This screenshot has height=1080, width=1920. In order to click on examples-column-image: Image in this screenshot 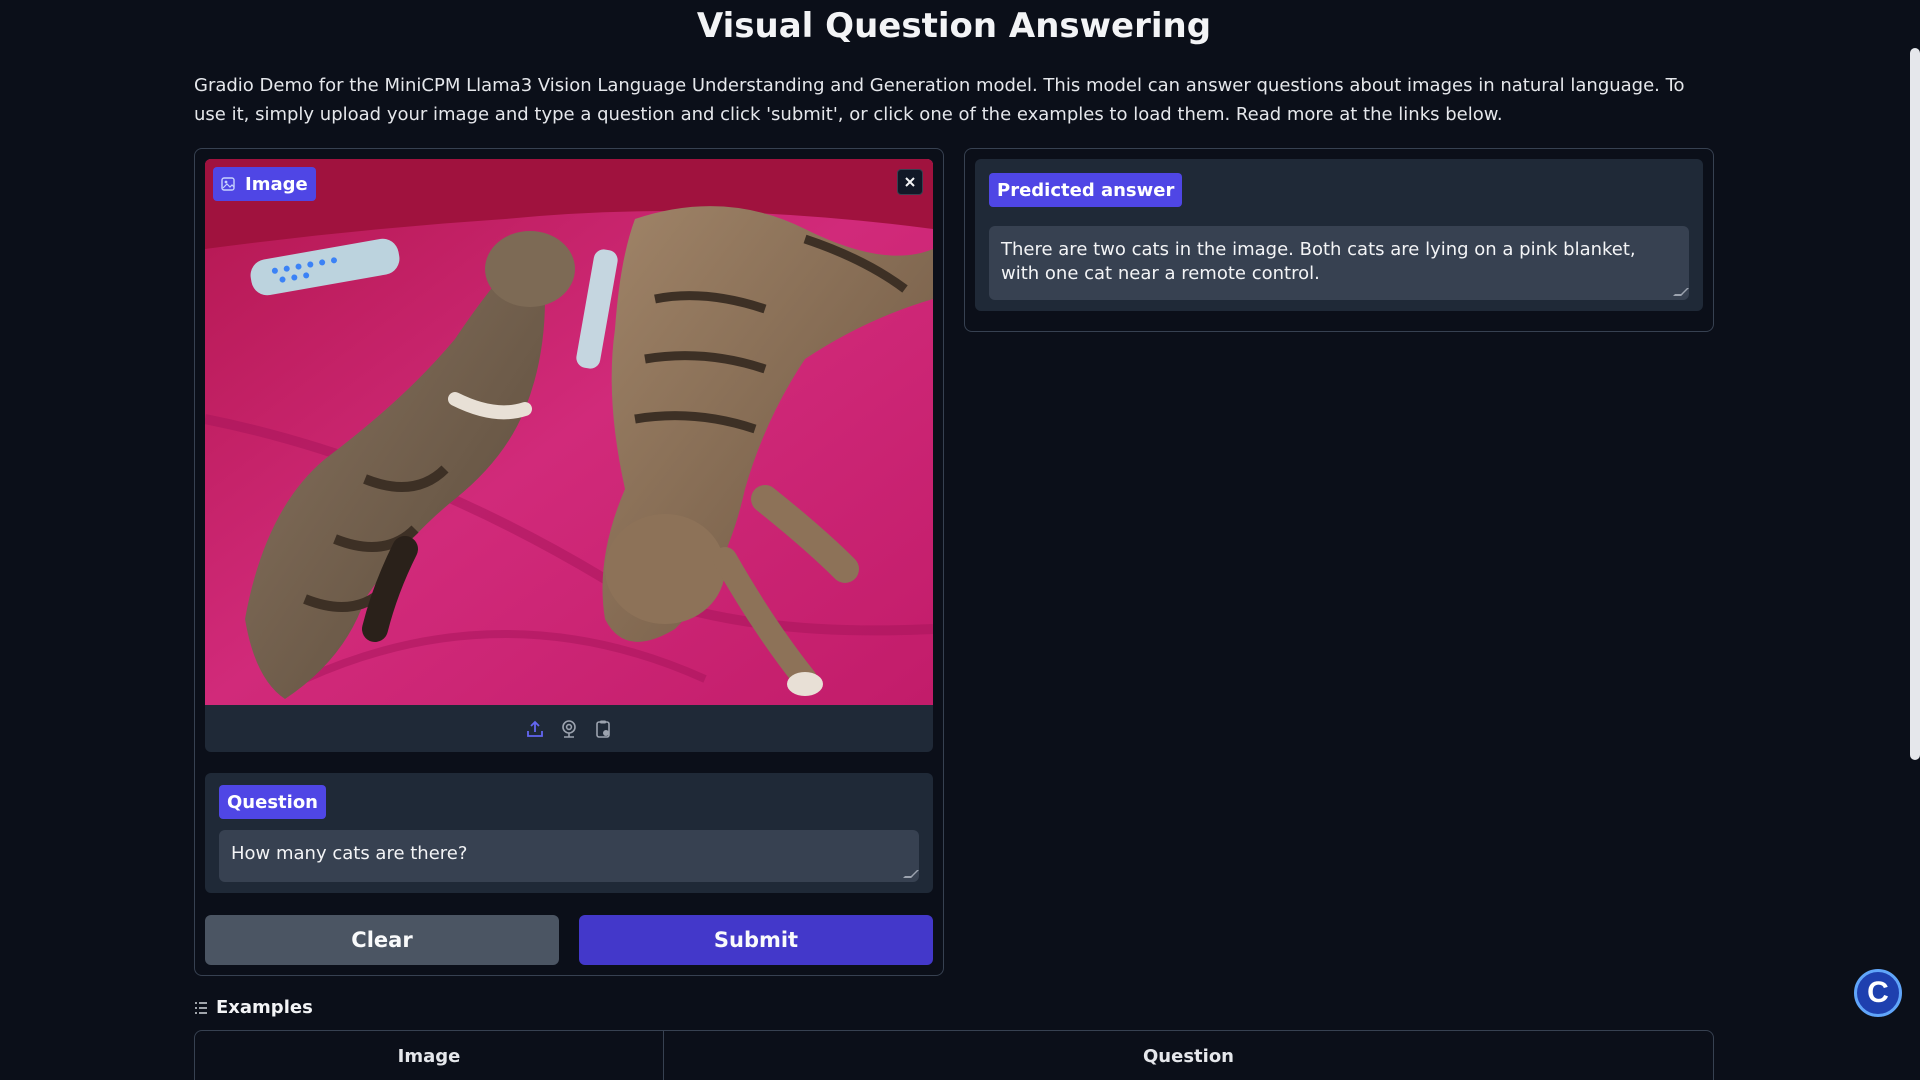, I will do `click(429, 1055)`.